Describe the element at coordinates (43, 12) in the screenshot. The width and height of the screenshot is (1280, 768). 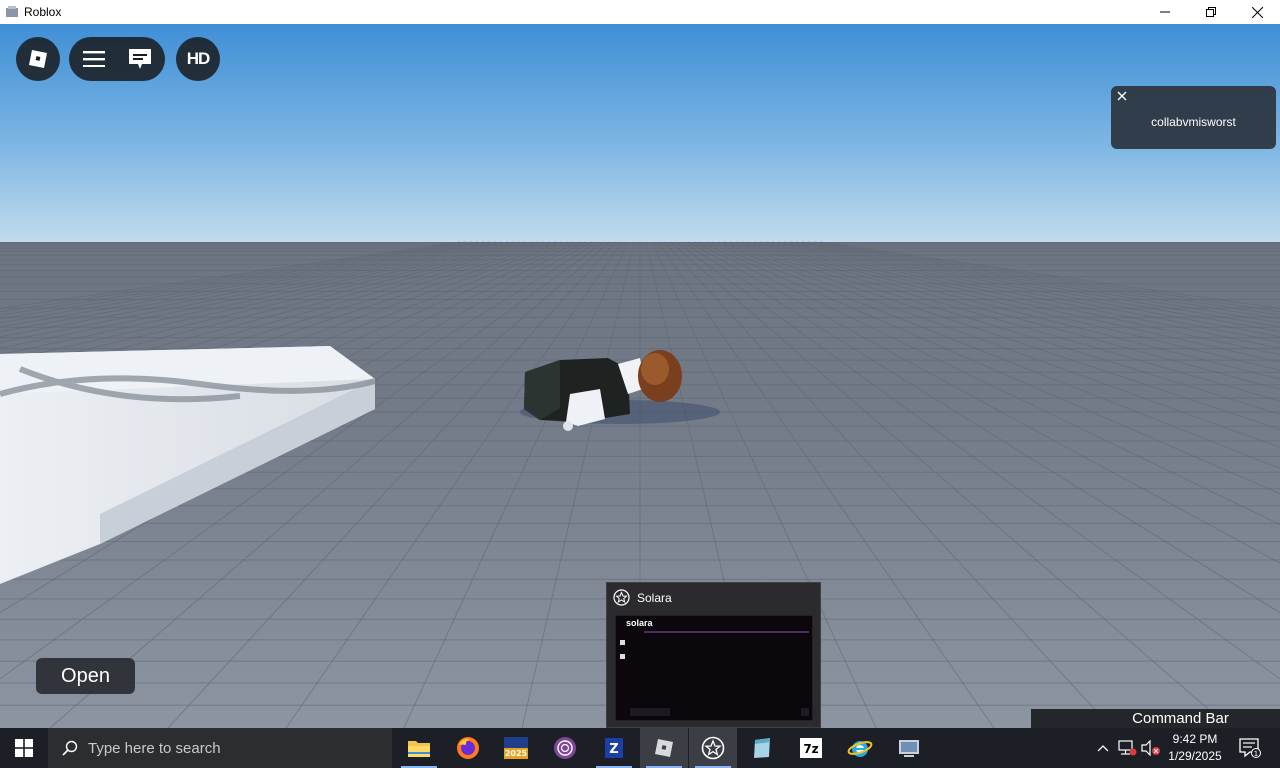
I see `window-title: Roblox` at that location.